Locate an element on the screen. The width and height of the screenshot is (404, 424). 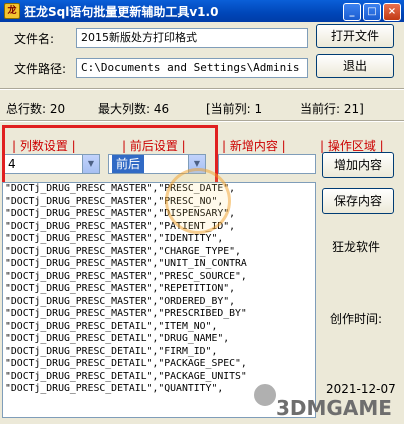
list-item: "DOCTj_DRUG_PRESC_DETAIL","DRUG_NAME", is located at coordinates (159, 339).